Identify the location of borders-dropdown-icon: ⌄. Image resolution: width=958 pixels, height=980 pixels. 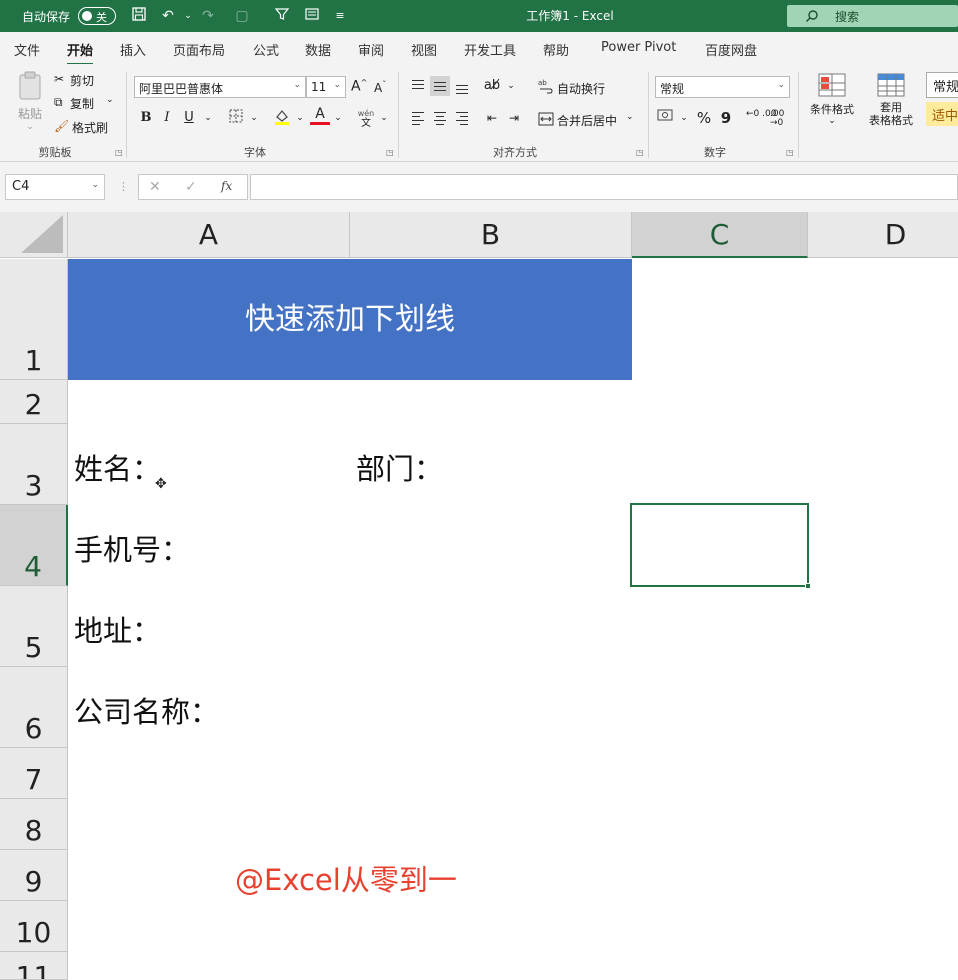
(254, 118).